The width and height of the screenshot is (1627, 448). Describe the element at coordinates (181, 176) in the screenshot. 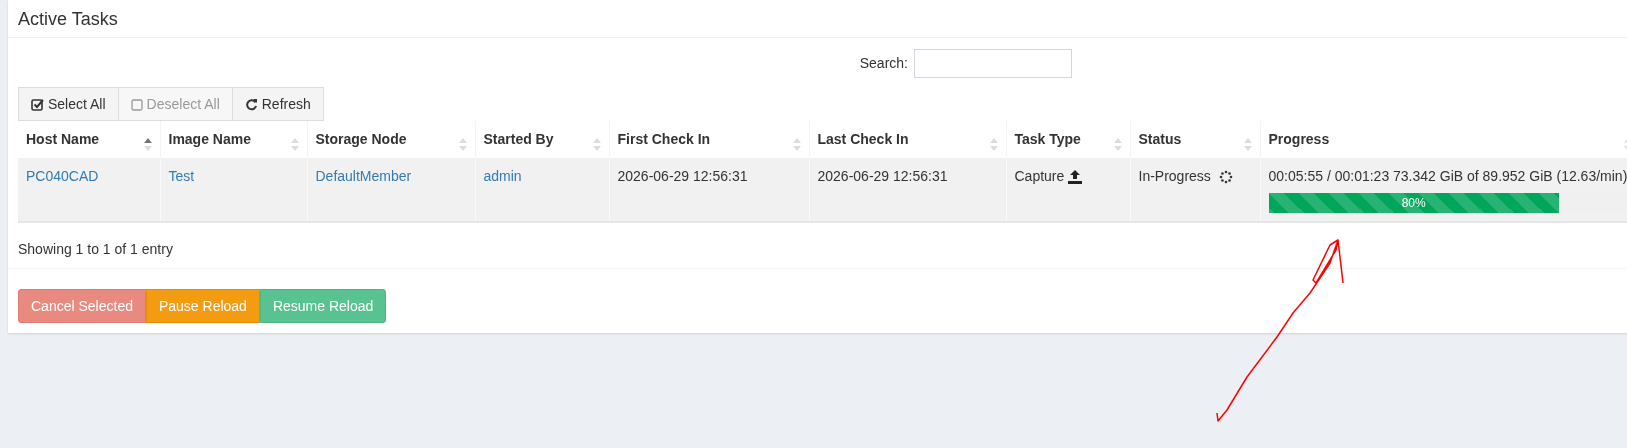

I see `image-link: Test` at that location.